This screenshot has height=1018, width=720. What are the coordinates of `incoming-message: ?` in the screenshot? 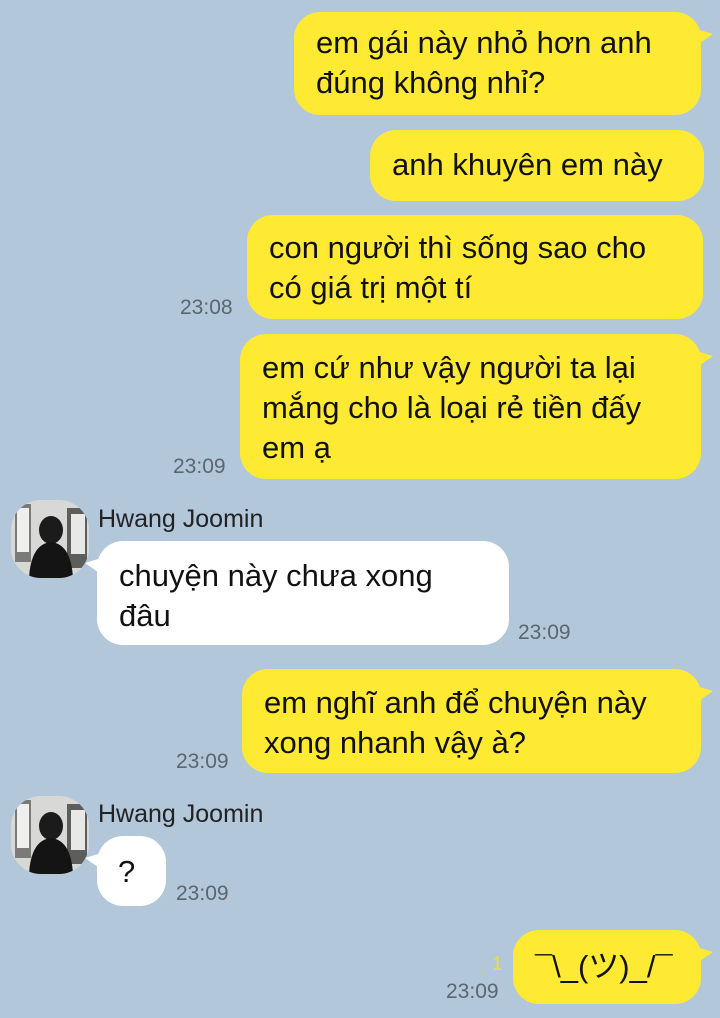 It's located at (125, 871).